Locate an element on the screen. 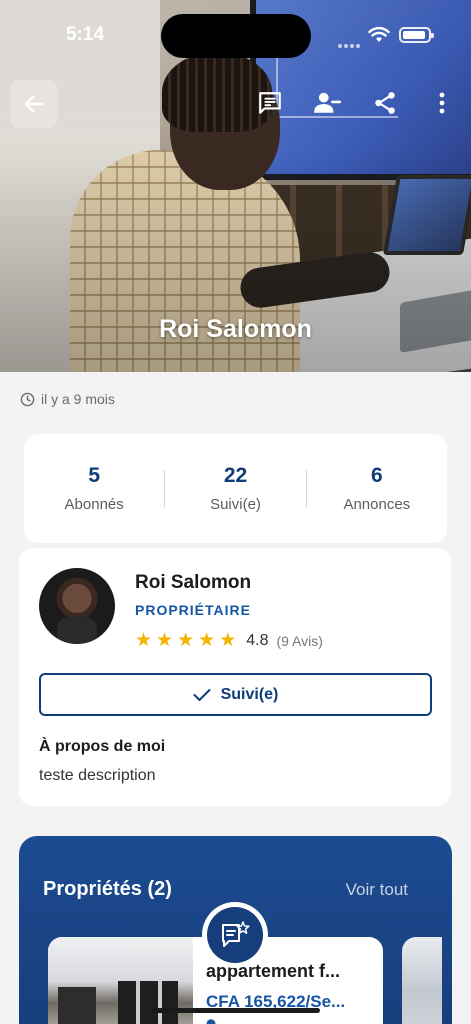  member-since-text: il y a 9 mois is located at coordinates (78, 399).